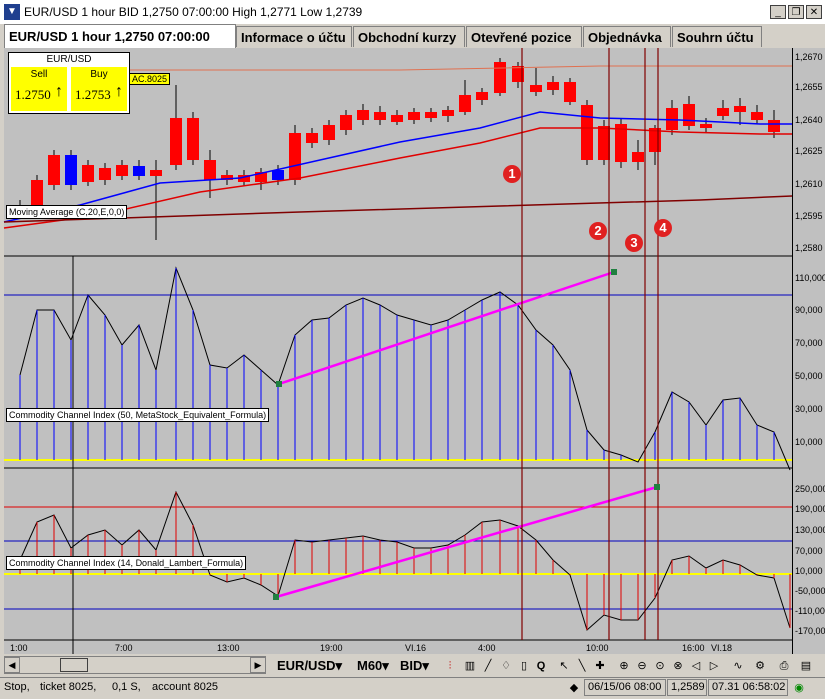 Image resolution: width=825 pixels, height=699 pixels. I want to click on period-value: M60, so click(370, 665).